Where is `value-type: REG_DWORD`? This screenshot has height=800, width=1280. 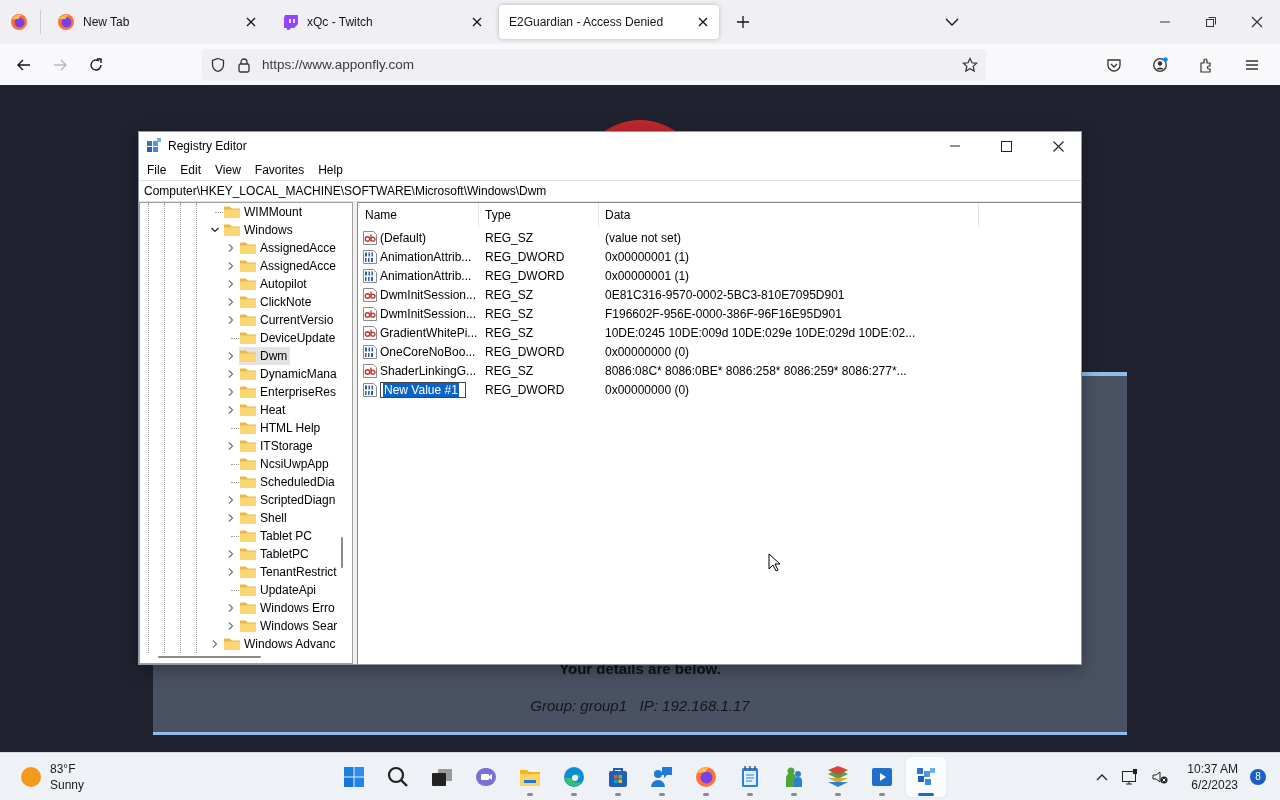
value-type: REG_DWORD is located at coordinates (525, 351).